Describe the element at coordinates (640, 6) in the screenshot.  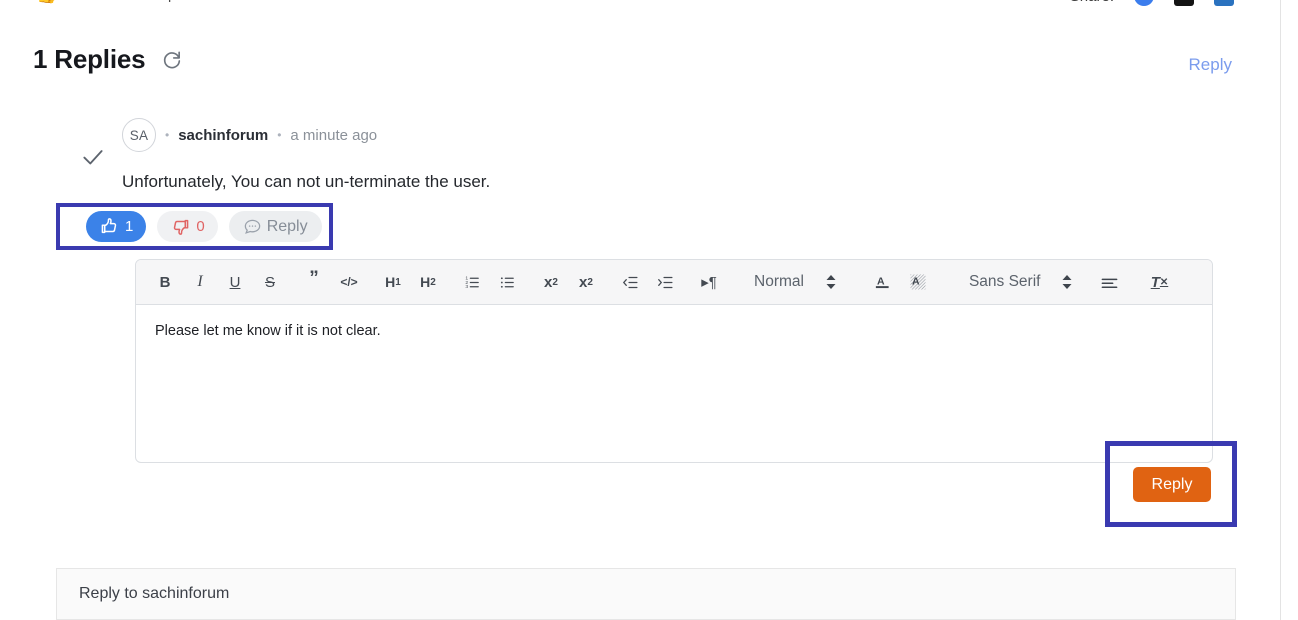
I see `share-strip: 👍 • user liked this post. Share: f ✕ in` at that location.